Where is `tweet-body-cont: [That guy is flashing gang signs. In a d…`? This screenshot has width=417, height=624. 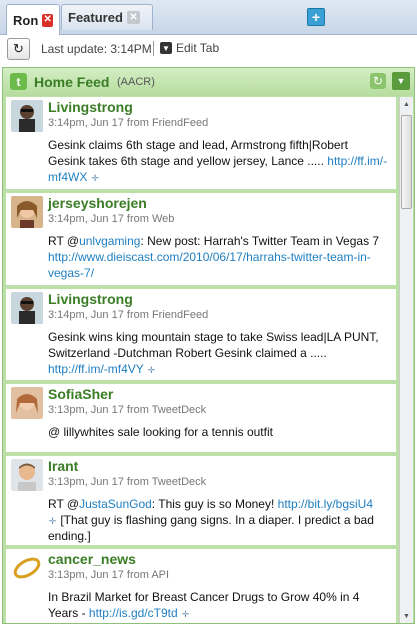
tweet-body-cont: [That guy is flashing gang signs. In a d… is located at coordinates (211, 528).